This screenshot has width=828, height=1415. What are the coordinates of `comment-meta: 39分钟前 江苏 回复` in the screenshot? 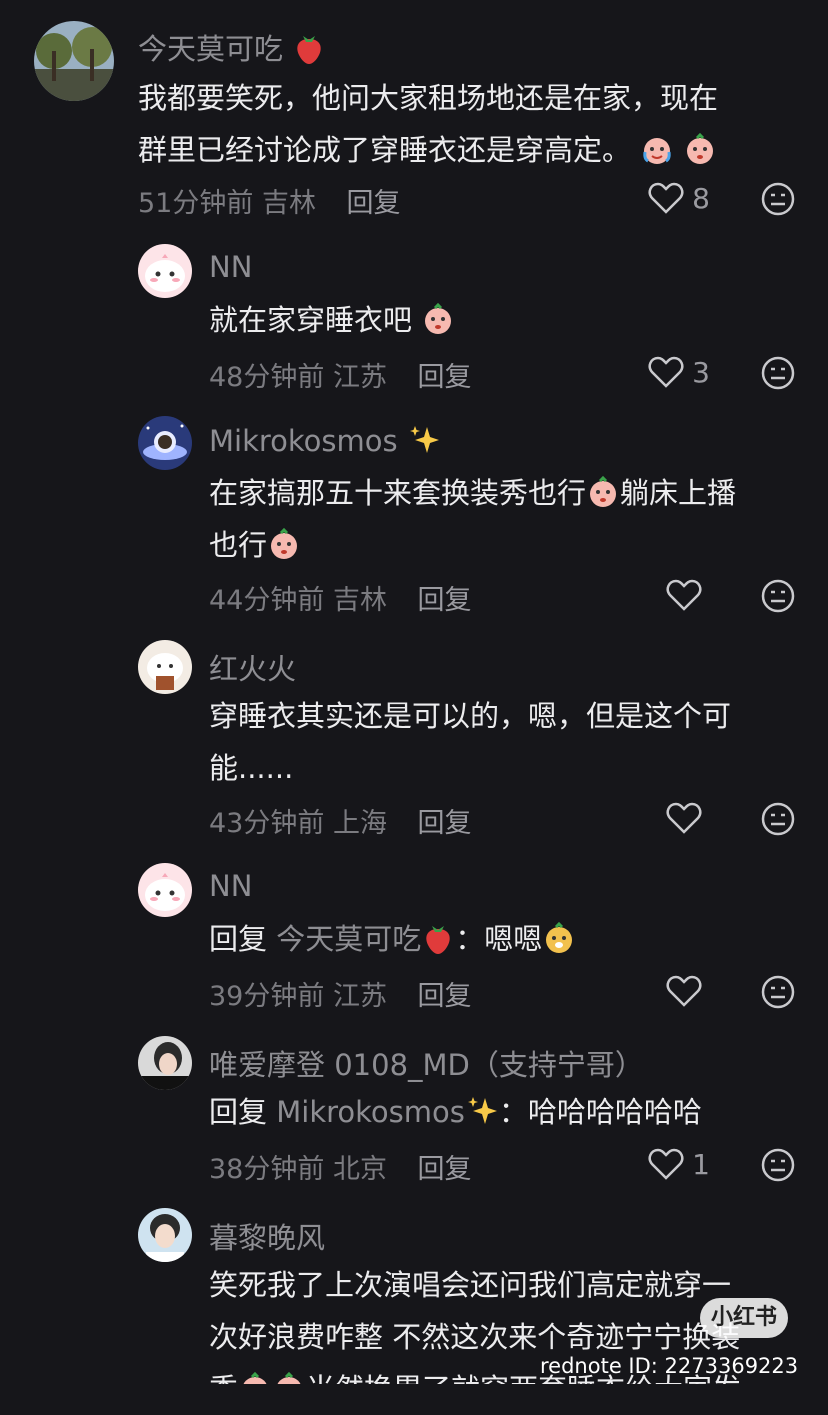 It's located at (340, 996).